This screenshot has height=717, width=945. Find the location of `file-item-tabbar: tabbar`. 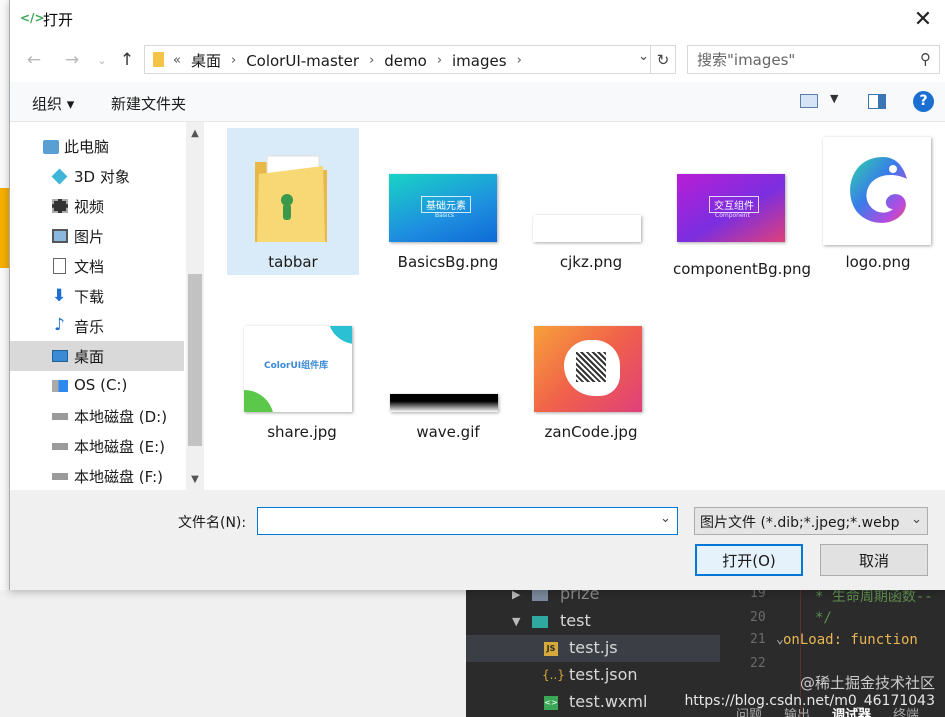

file-item-tabbar: tabbar is located at coordinates (293, 201).